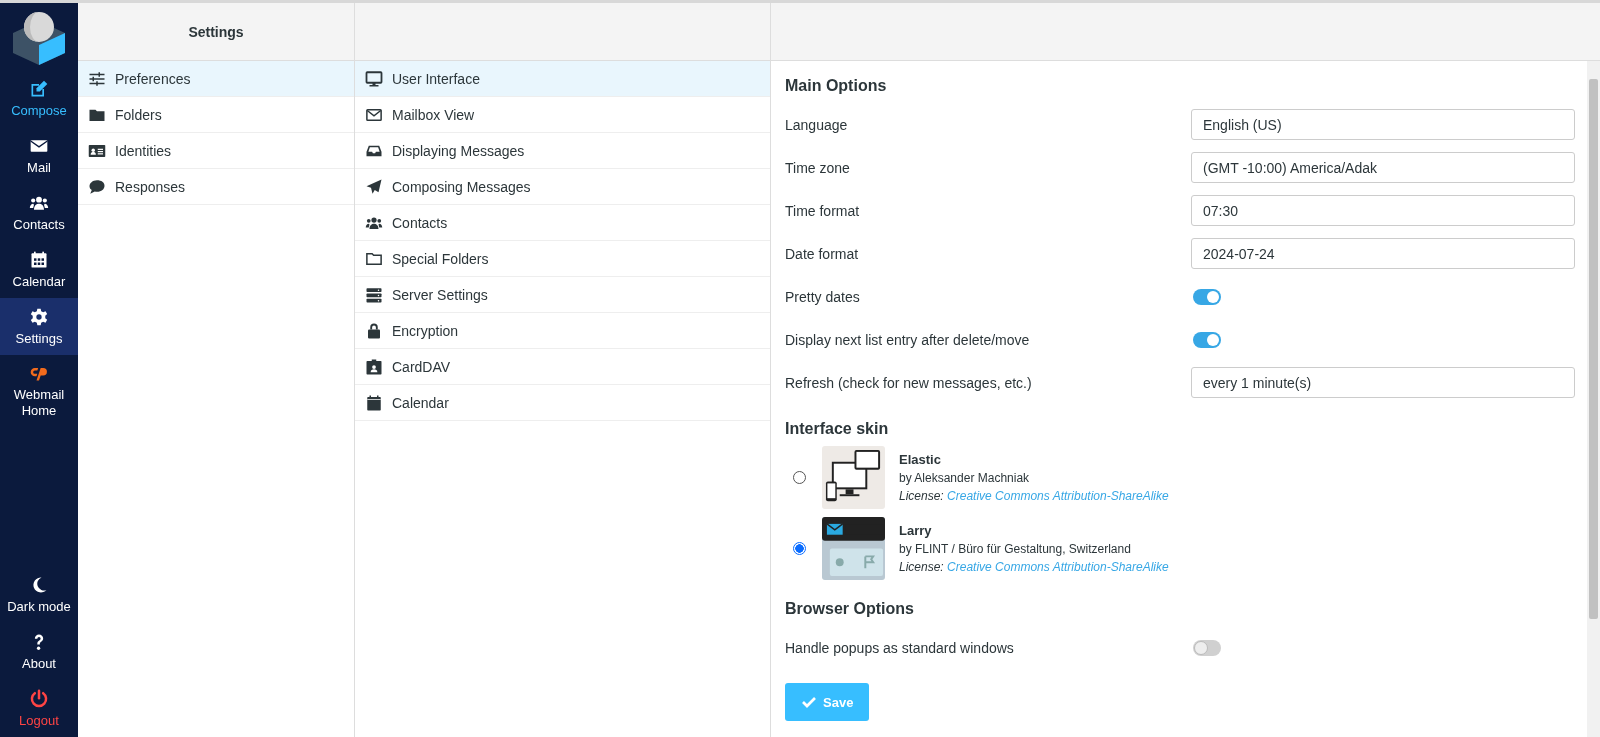  Describe the element at coordinates (916, 530) in the screenshot. I see `skin-name: Larry` at that location.